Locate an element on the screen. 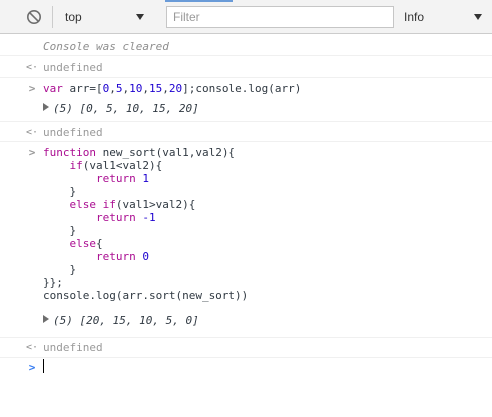  console-prompt-row: > is located at coordinates (246, 368).